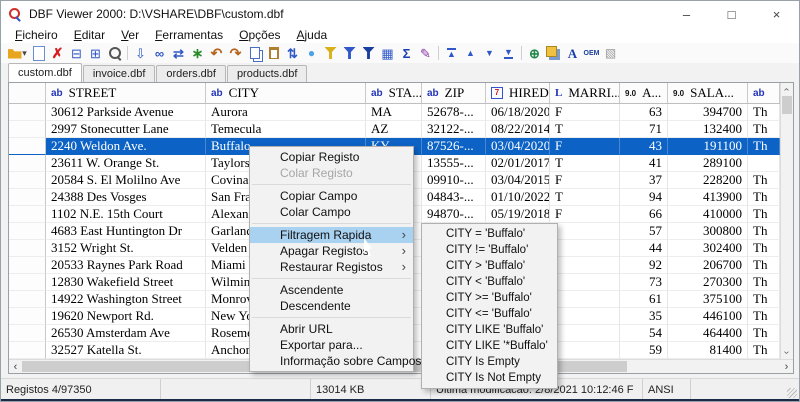  Describe the element at coordinates (349, 53) in the screenshot. I see `filter-icon` at that location.